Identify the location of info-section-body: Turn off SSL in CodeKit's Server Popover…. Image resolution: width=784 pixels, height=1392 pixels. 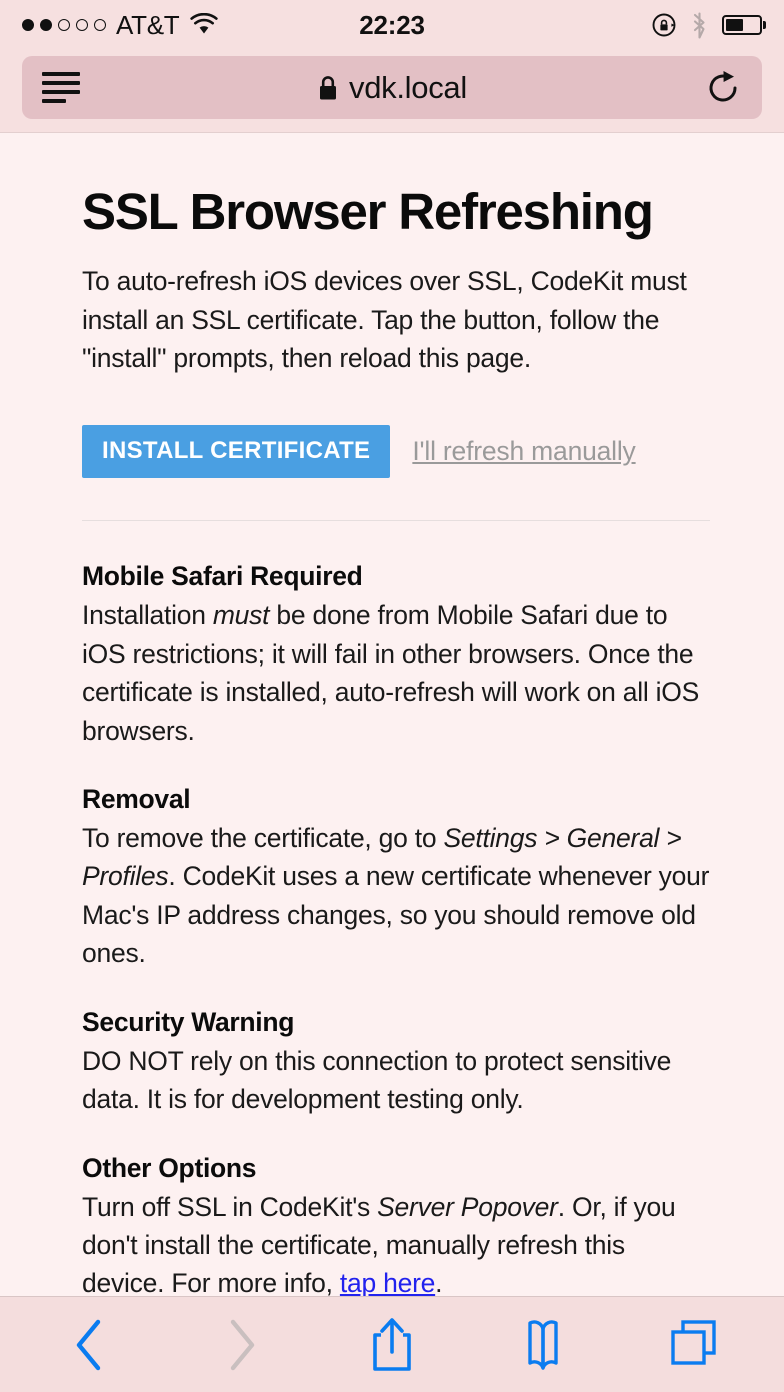
(396, 1242).